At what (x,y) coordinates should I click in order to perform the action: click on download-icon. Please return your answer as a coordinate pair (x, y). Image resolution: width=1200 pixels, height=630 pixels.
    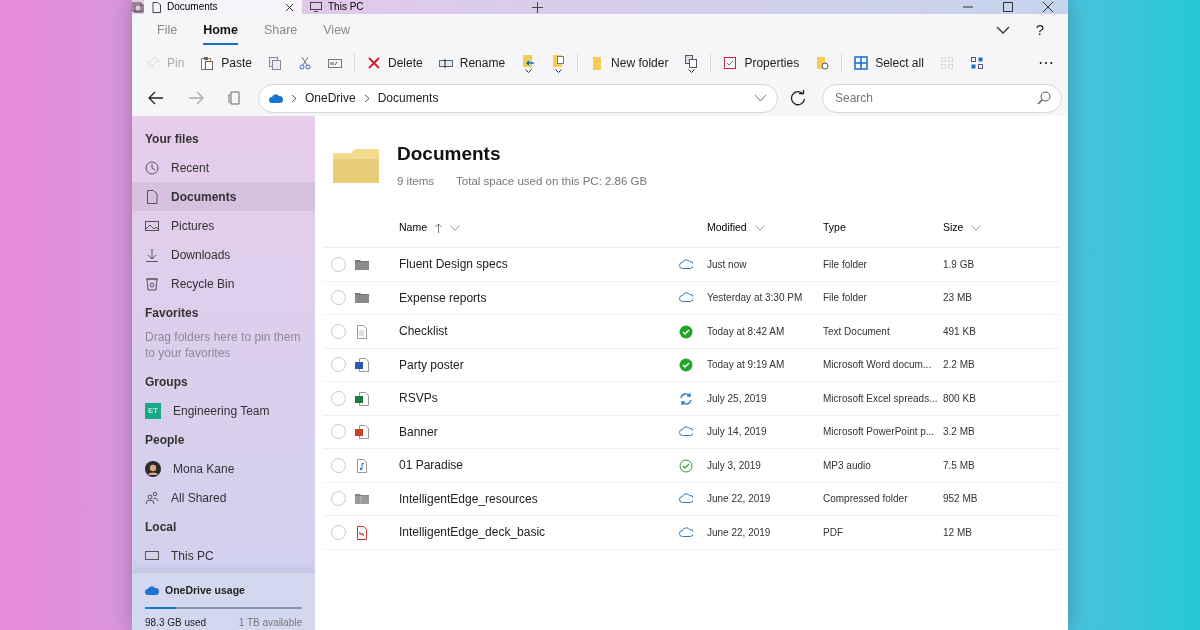
    Looking at the image, I should click on (152, 254).